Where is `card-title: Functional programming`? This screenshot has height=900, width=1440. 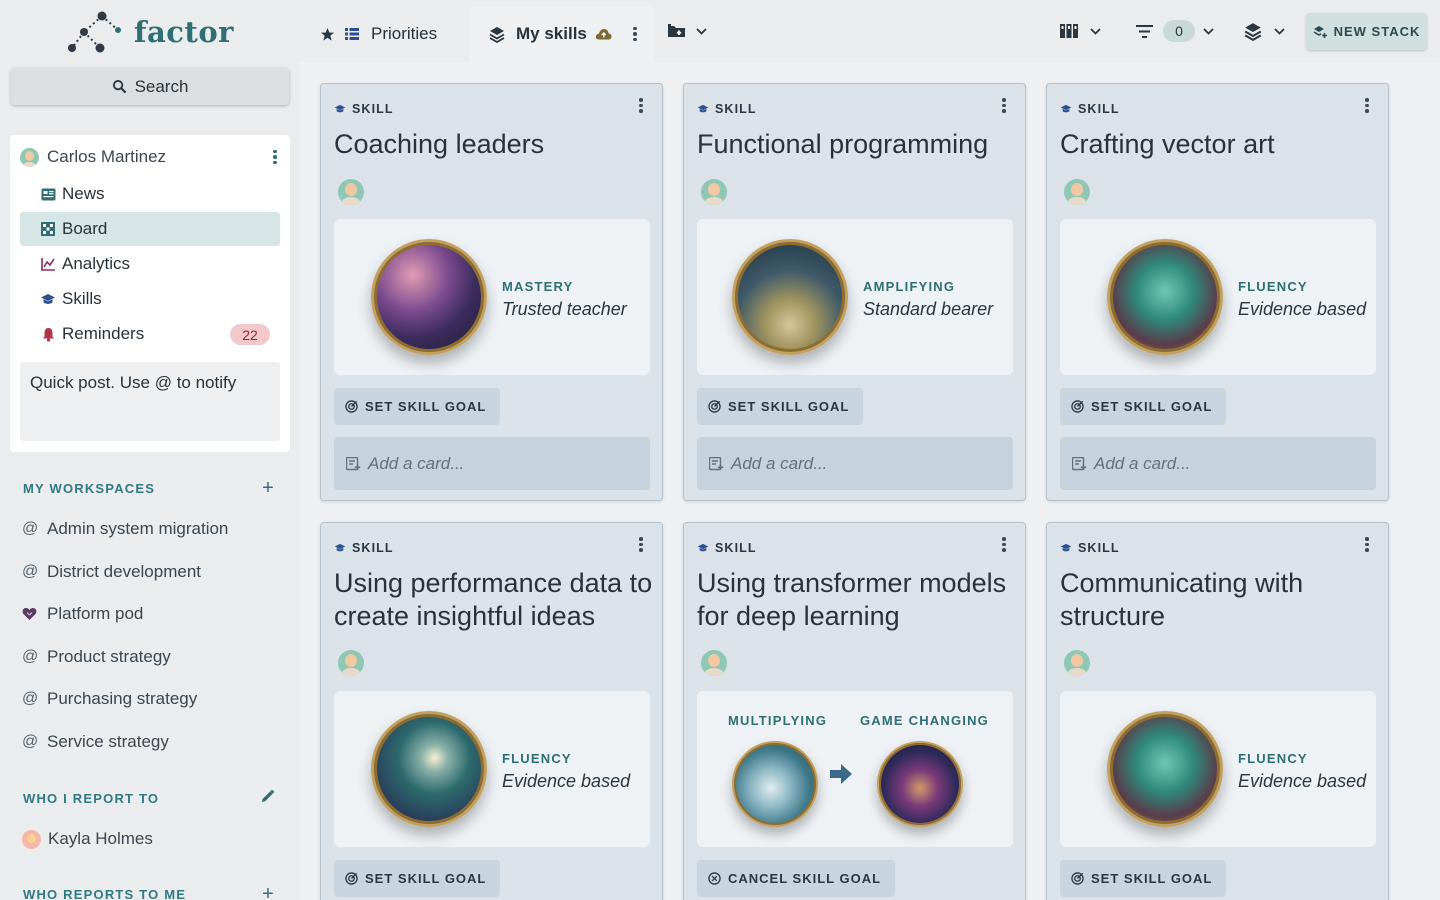 card-title: Functional programming is located at coordinates (843, 144).